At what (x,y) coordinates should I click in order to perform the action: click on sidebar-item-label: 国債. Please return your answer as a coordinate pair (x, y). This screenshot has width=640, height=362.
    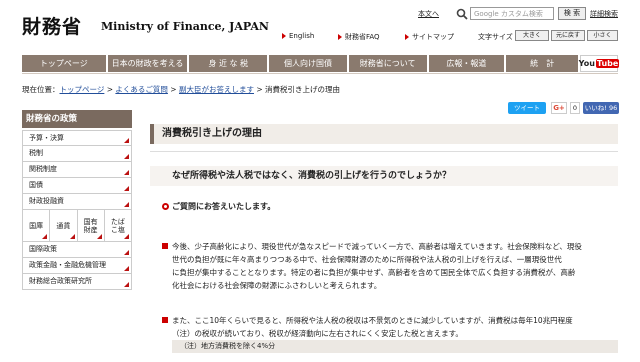
    Looking at the image, I should click on (36, 185).